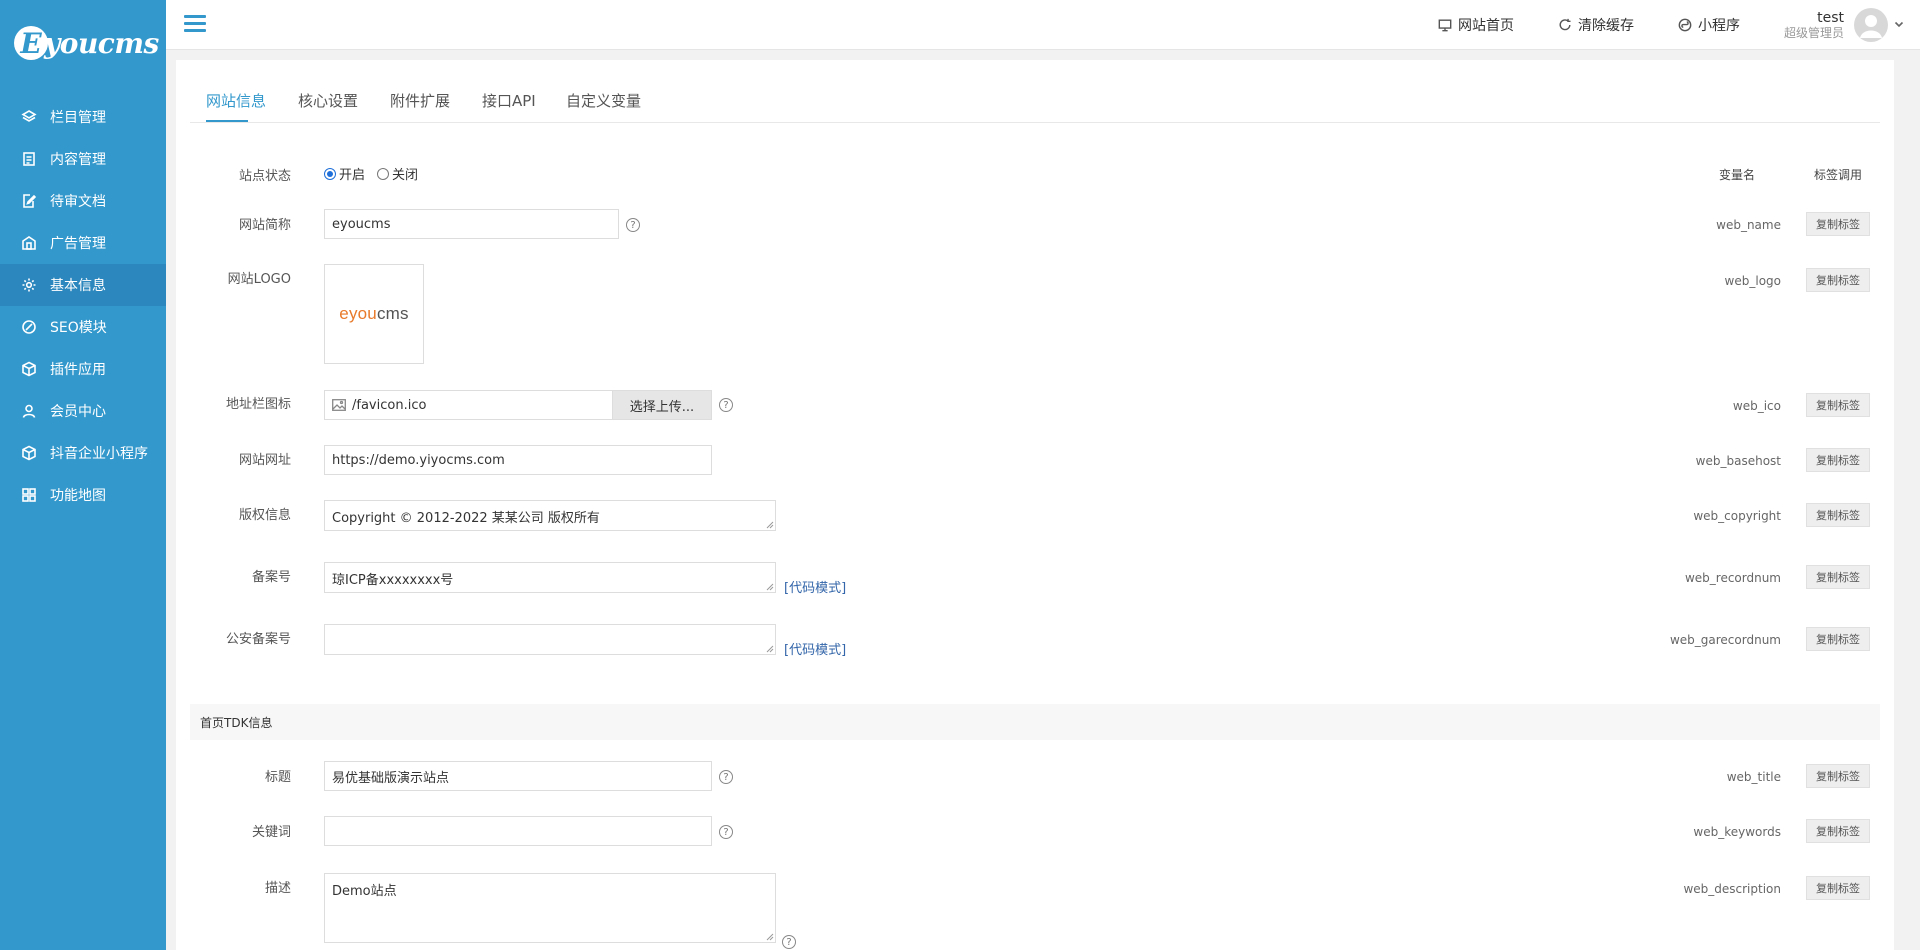 This screenshot has height=950, width=1920. What do you see at coordinates (1753, 777) in the screenshot?
I see `var-name: web_title` at bounding box center [1753, 777].